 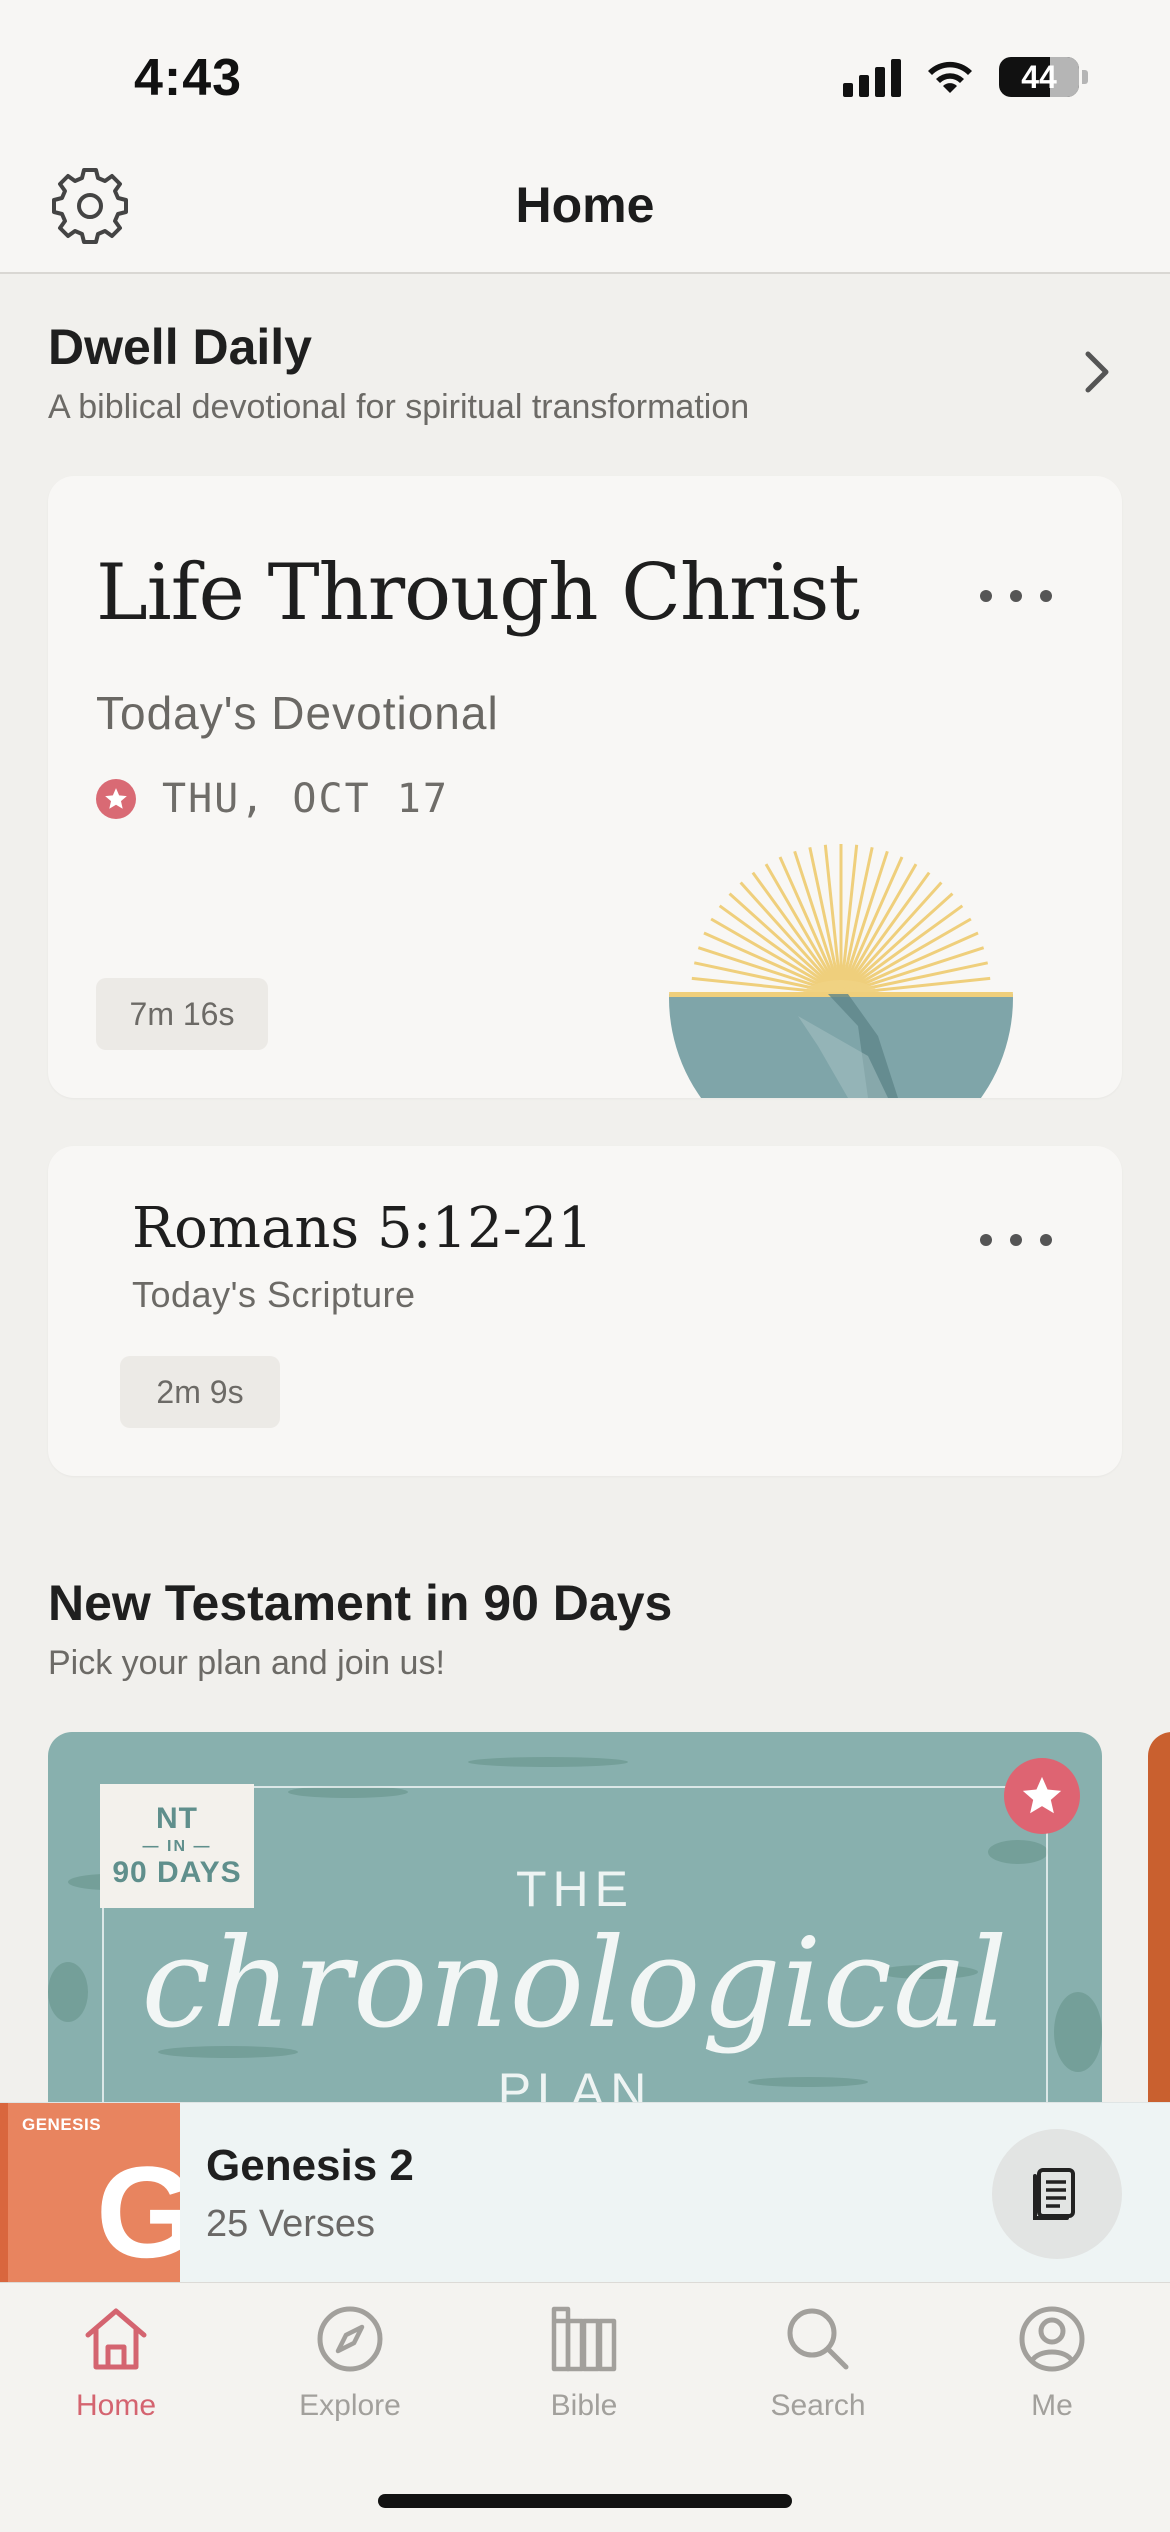 What do you see at coordinates (818, 2405) in the screenshot?
I see `tab-search-label: Search` at bounding box center [818, 2405].